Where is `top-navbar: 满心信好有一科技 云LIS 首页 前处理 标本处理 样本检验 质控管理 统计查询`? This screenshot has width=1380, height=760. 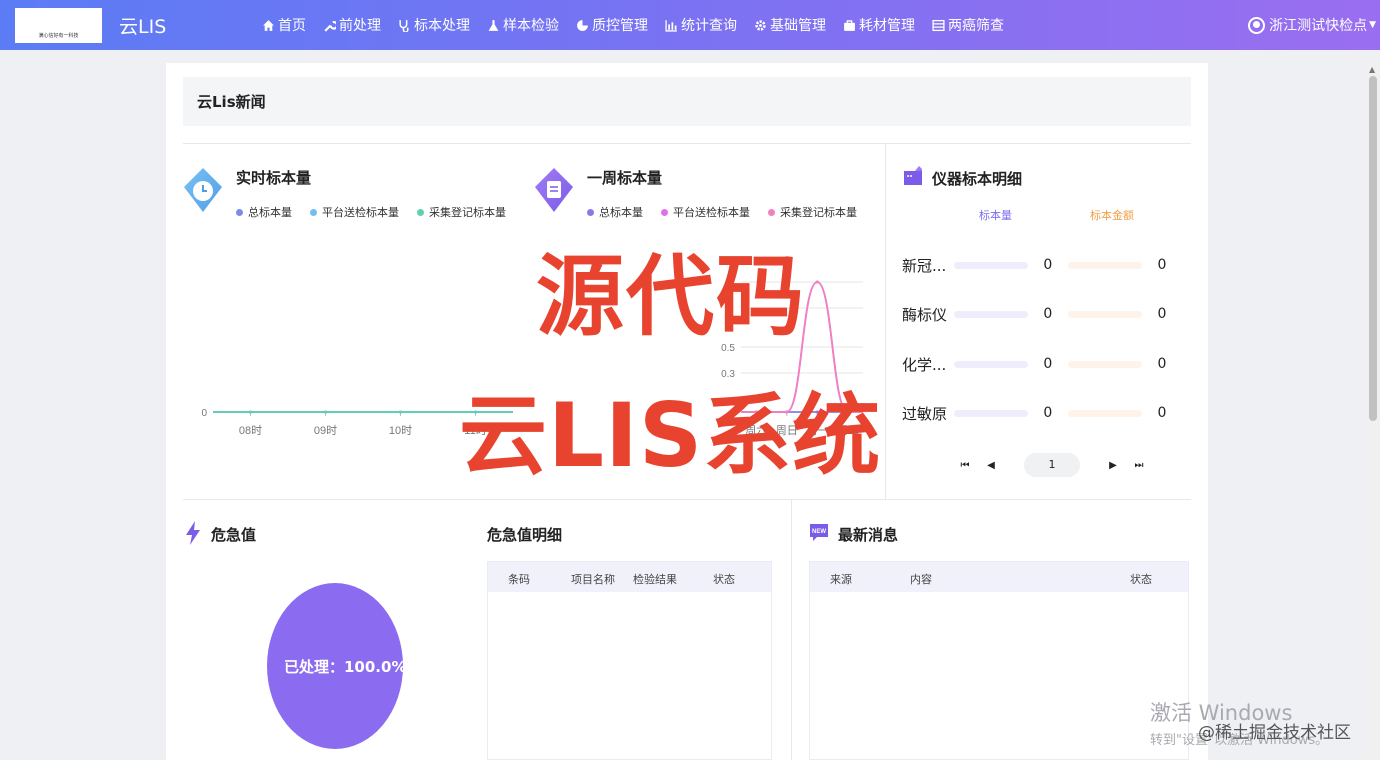
top-navbar: 满心信好有一科技 云LIS 首页 前处理 标本处理 样本检验 质控管理 统计查询 is located at coordinates (690, 25).